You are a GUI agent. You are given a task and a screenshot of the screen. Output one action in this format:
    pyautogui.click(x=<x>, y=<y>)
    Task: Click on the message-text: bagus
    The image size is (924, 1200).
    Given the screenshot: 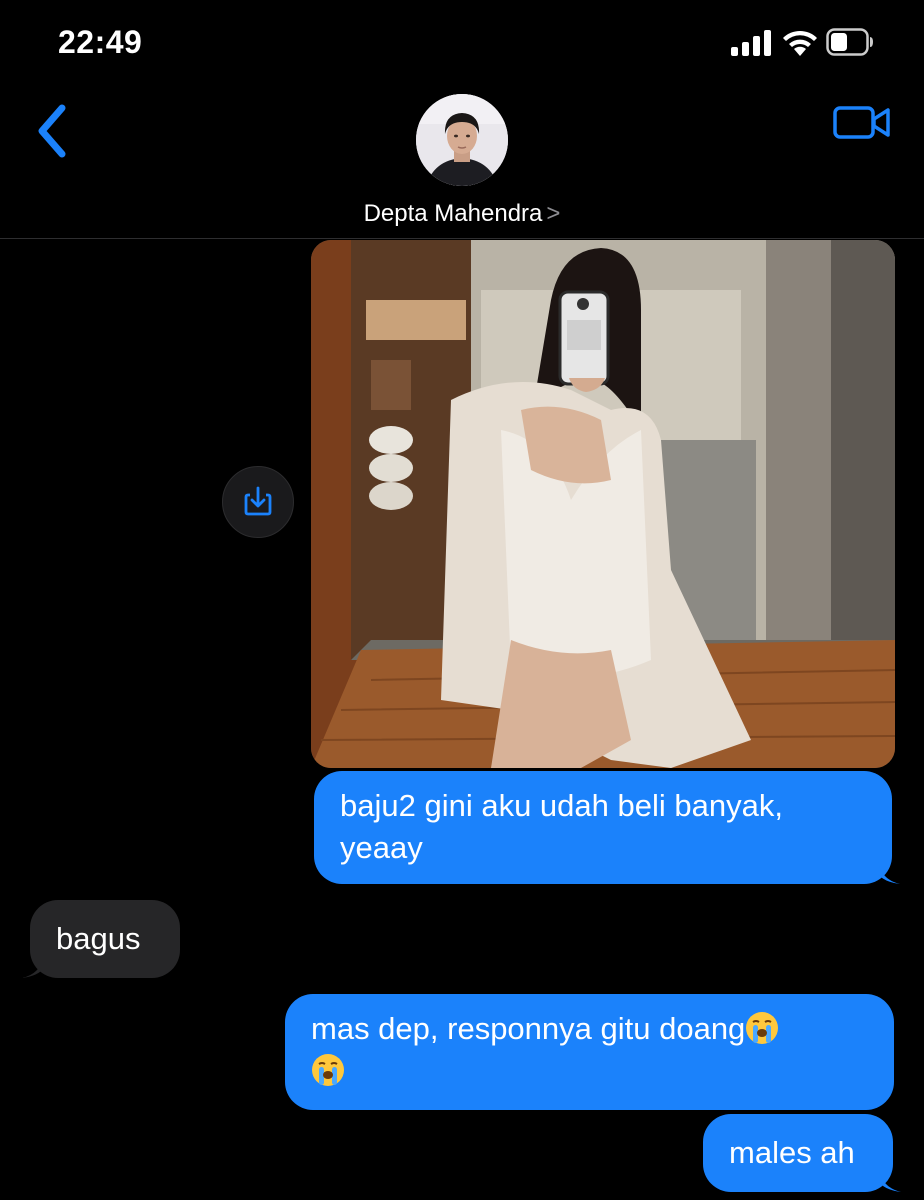 What is the action you would take?
    pyautogui.click(x=98, y=938)
    